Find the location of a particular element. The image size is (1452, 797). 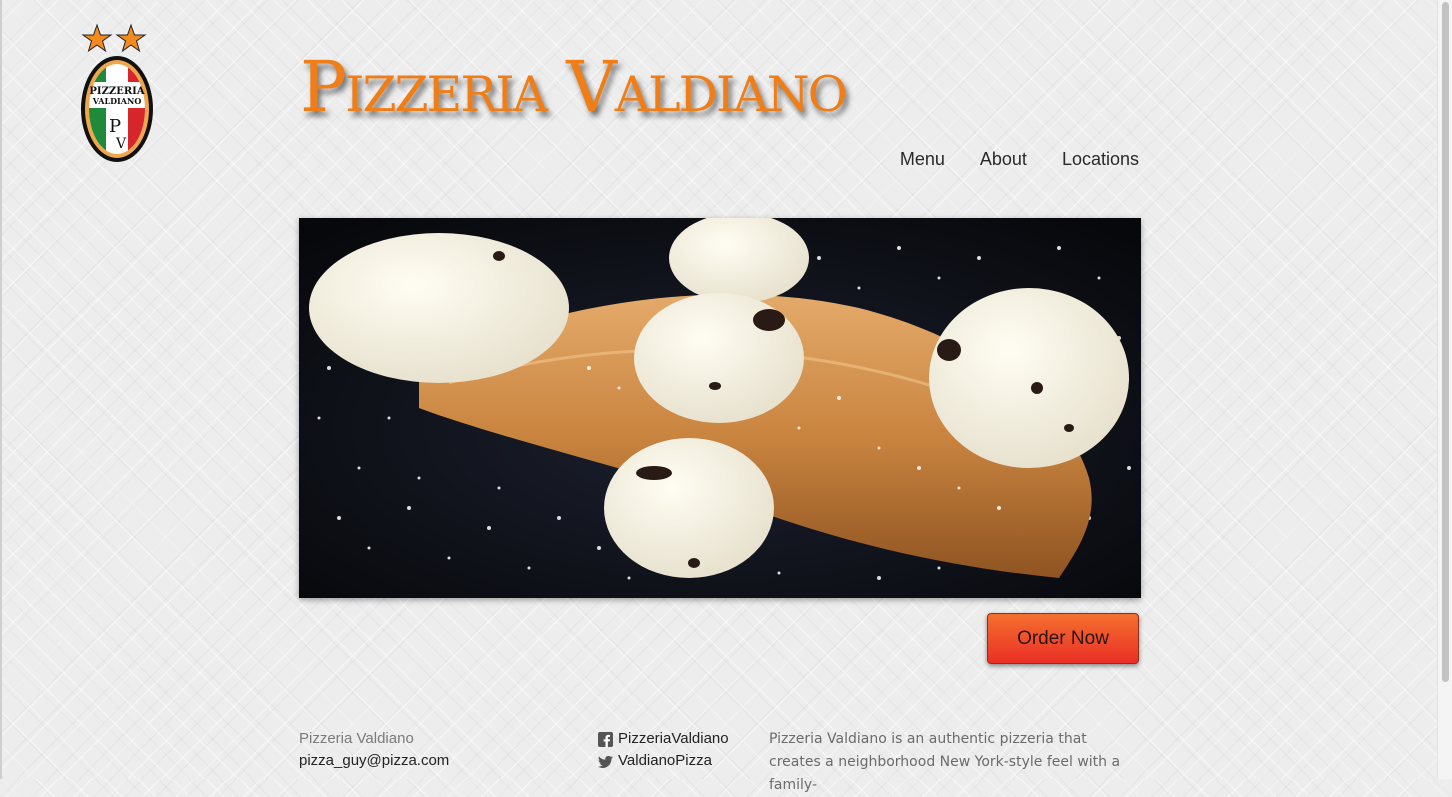

facebook-handle: PizzeriaValdiano is located at coordinates (673, 738).